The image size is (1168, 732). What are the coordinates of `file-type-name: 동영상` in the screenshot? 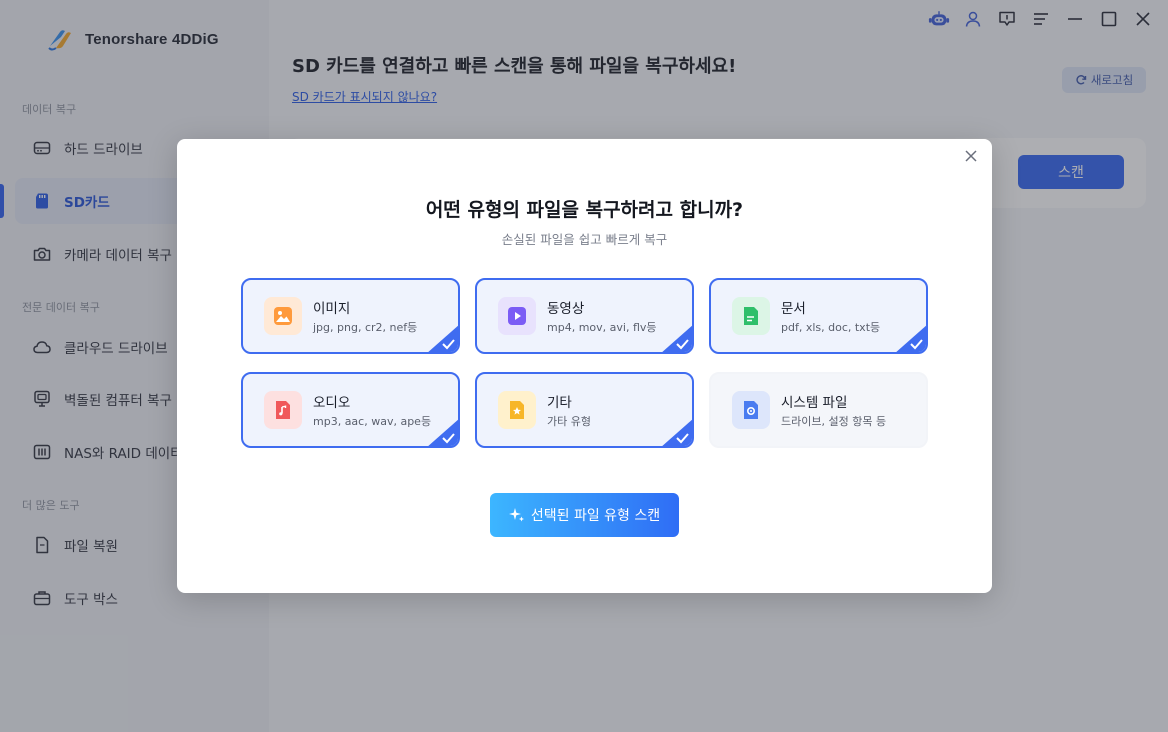 It's located at (566, 309).